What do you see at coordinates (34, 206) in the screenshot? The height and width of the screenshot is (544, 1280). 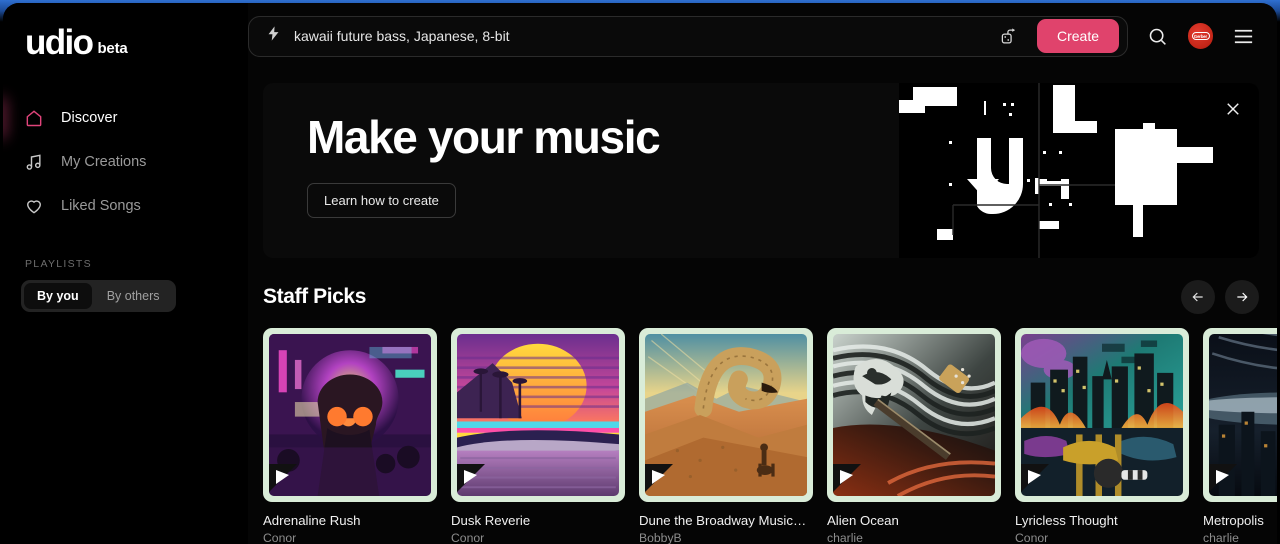 I see `heart-icon` at bounding box center [34, 206].